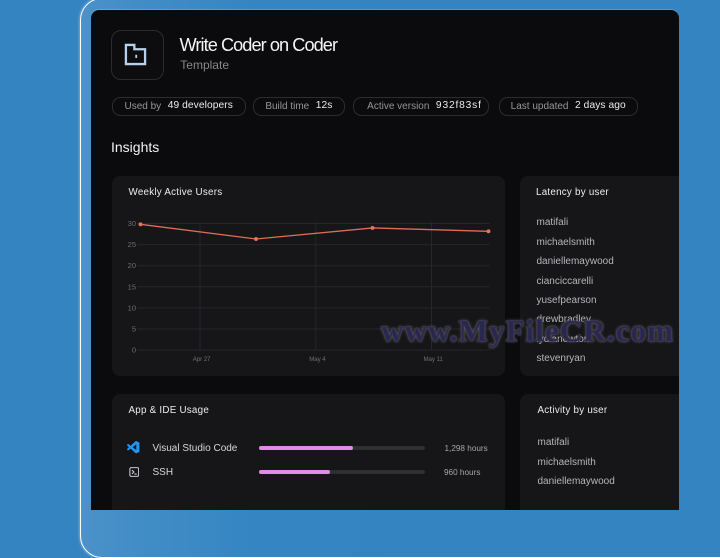 Image resolution: width=720 pixels, height=558 pixels. I want to click on svg-text: May 4, so click(317, 359).